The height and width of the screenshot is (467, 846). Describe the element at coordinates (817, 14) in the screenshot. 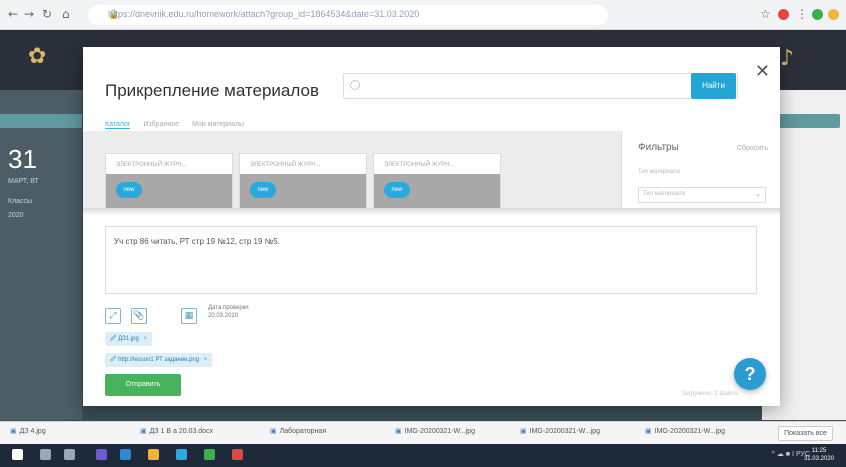

I see `profile-icon` at that location.